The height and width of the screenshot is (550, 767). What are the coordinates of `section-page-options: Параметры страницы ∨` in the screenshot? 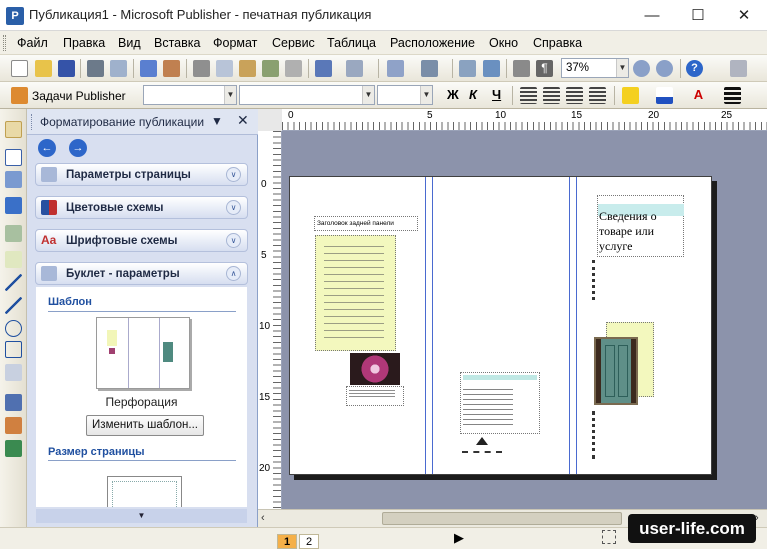 It's located at (141, 174).